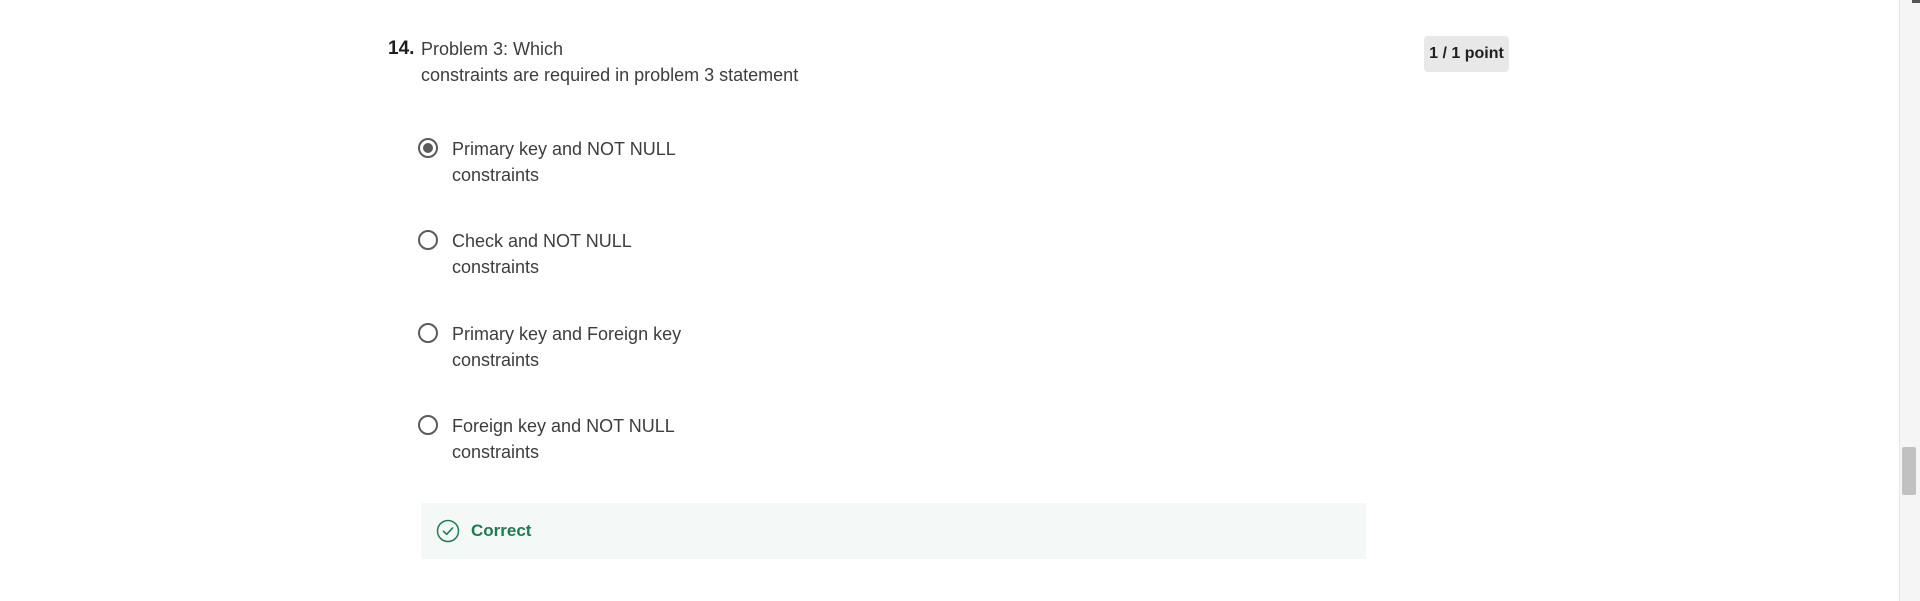 The width and height of the screenshot is (1920, 601). I want to click on feedback-banner: Correct, so click(893, 531).